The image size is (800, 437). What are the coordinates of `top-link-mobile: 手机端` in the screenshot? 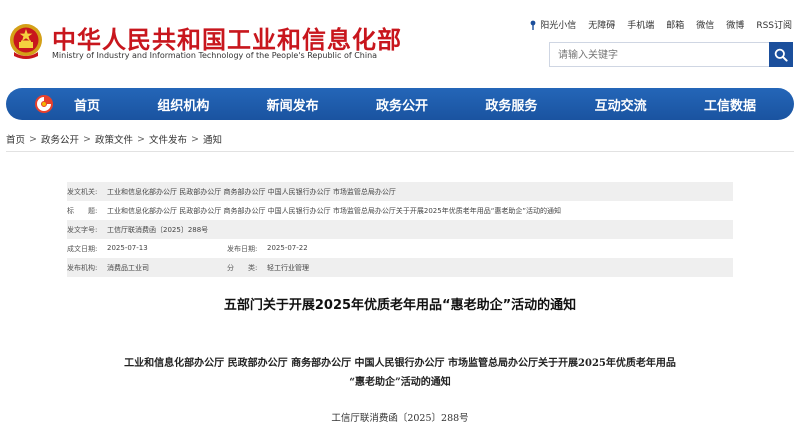 It's located at (640, 24).